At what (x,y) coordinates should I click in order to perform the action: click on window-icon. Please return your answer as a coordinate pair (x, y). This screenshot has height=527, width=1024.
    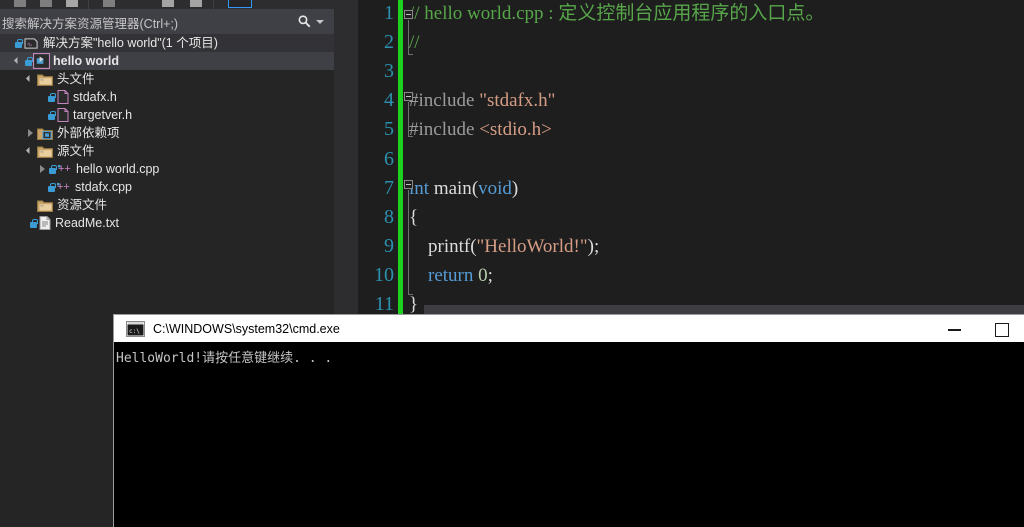
    Looking at the image, I should click on (168, 3).